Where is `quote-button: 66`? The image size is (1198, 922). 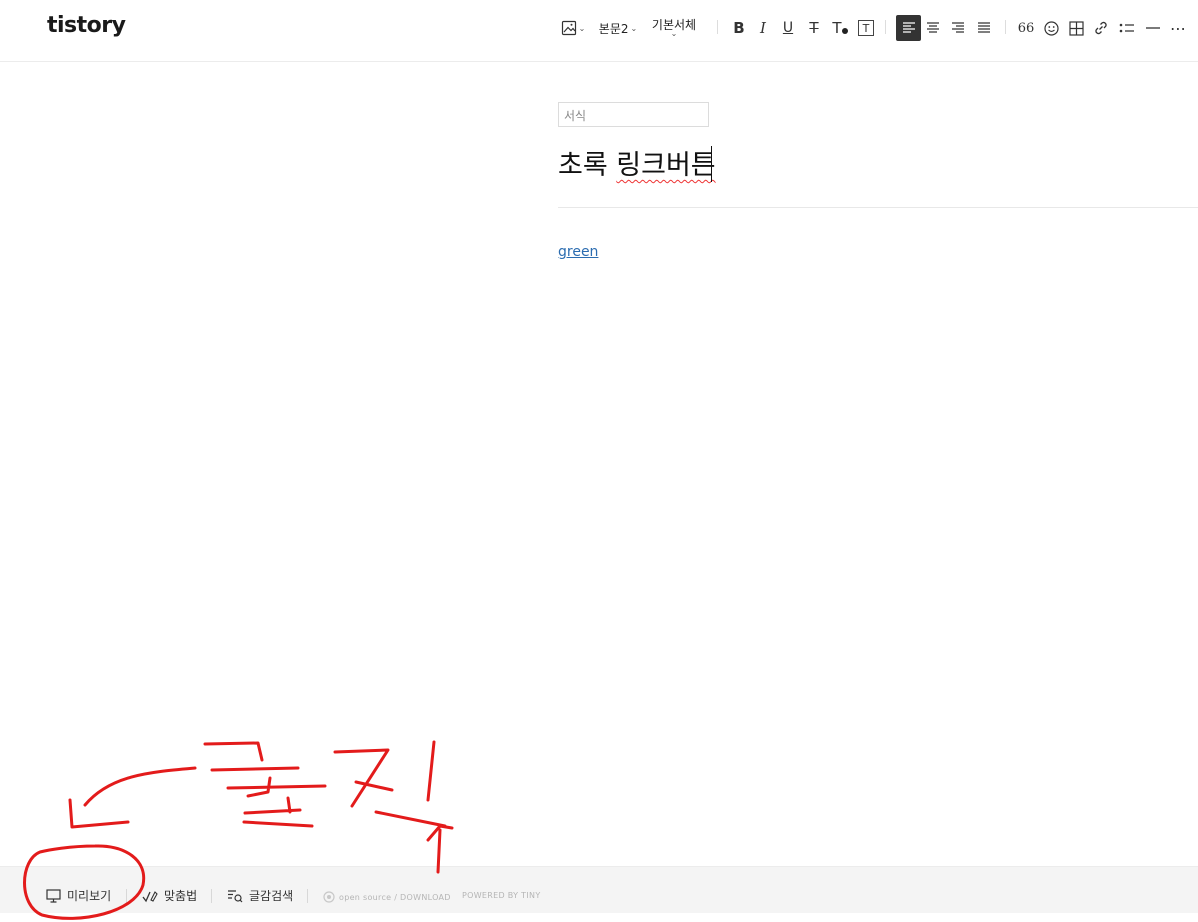
quote-button: 66 is located at coordinates (1026, 28).